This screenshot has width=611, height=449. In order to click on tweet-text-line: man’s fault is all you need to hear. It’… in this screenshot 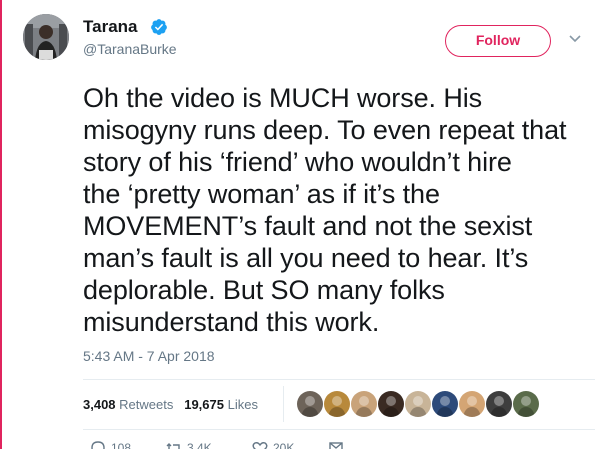, I will do `click(306, 258)`.